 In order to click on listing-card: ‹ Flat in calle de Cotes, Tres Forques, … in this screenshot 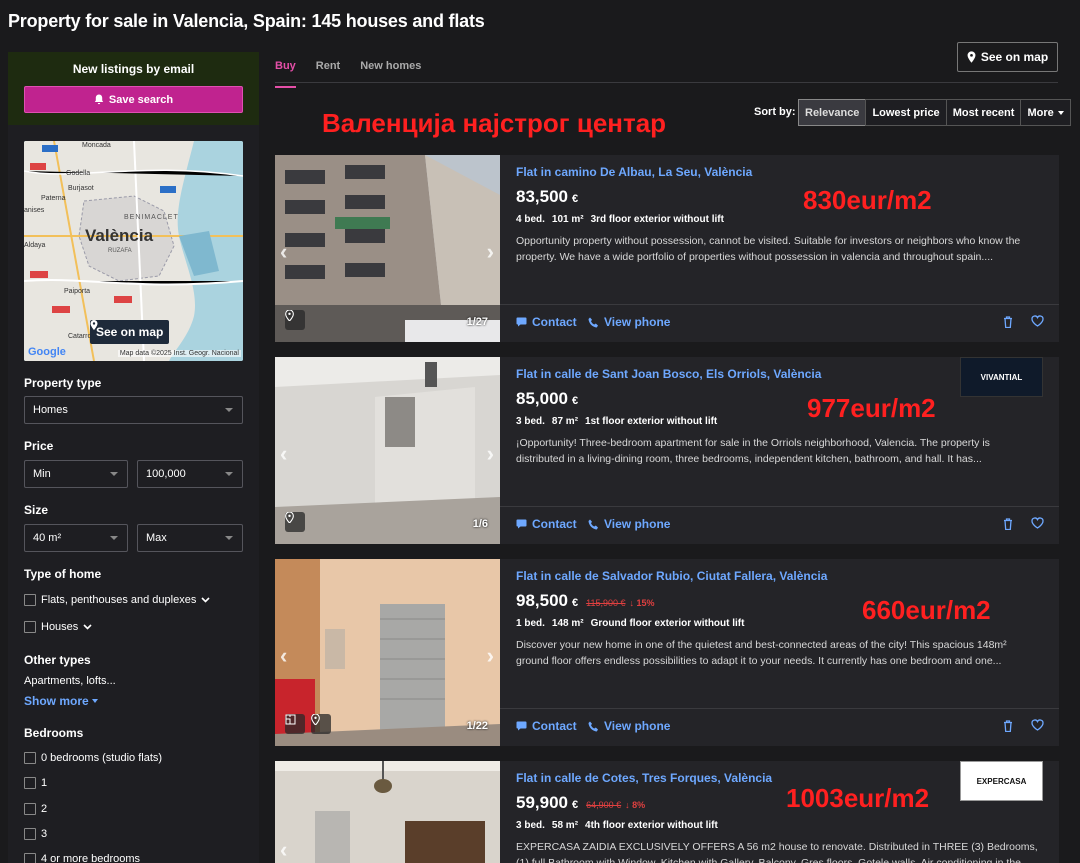, I will do `click(667, 812)`.